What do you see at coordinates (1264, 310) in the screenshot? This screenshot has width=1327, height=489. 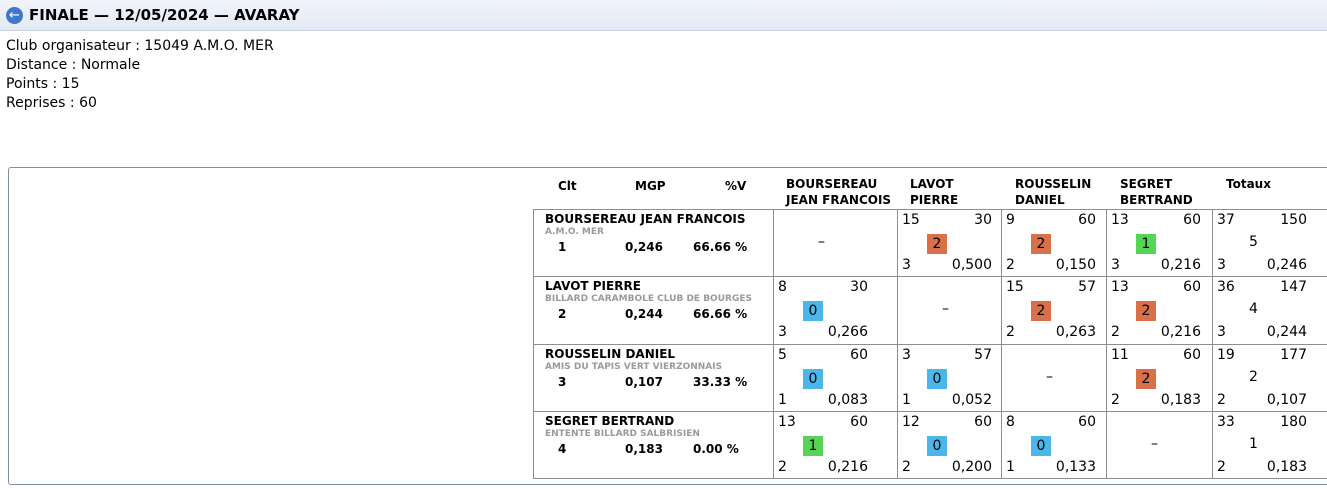 I see `total-cell: 36 147 4 3 0,244` at bounding box center [1264, 310].